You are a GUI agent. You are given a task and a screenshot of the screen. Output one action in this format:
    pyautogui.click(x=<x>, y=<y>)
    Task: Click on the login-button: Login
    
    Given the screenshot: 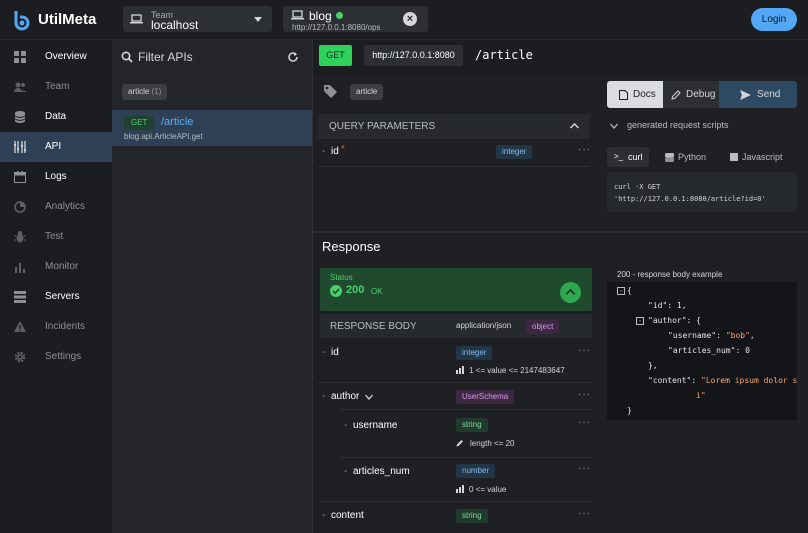 What is the action you would take?
    pyautogui.click(x=774, y=19)
    